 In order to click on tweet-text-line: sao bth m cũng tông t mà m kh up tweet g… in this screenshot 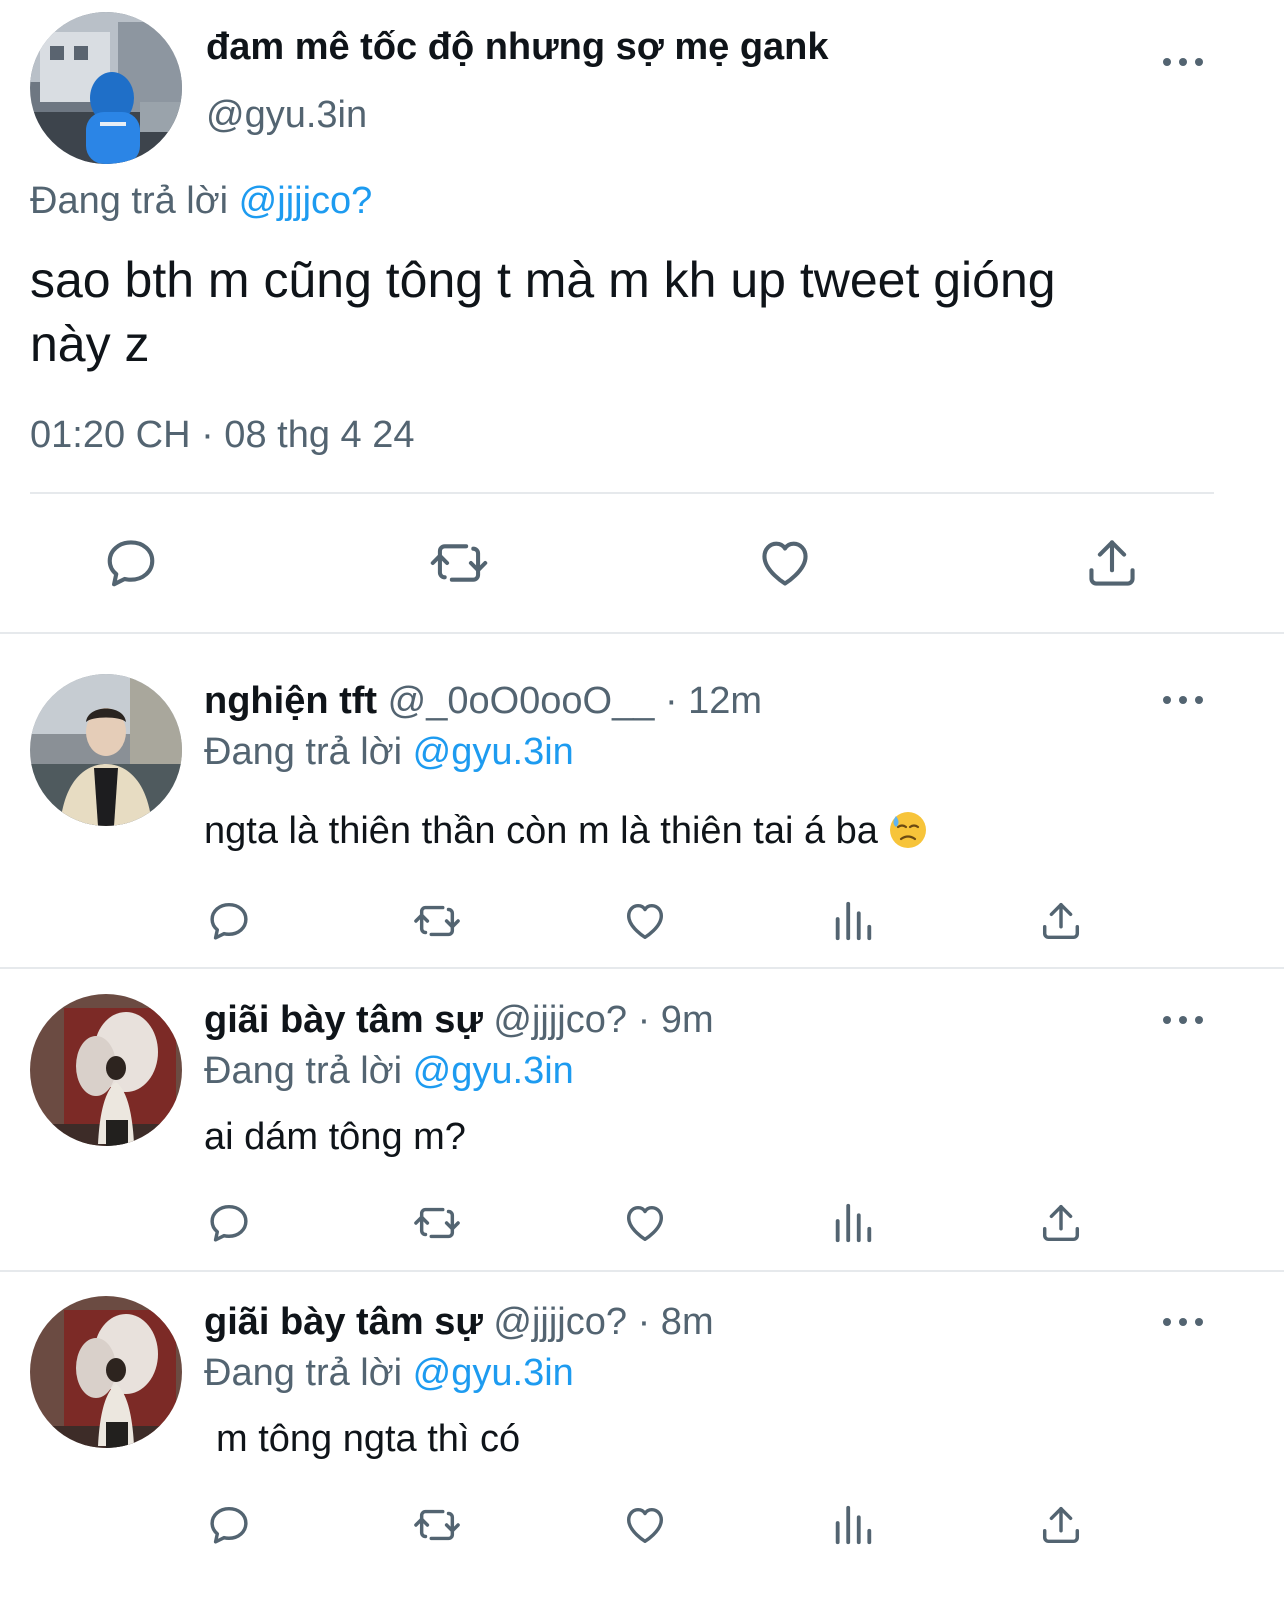, I will do `click(543, 280)`.